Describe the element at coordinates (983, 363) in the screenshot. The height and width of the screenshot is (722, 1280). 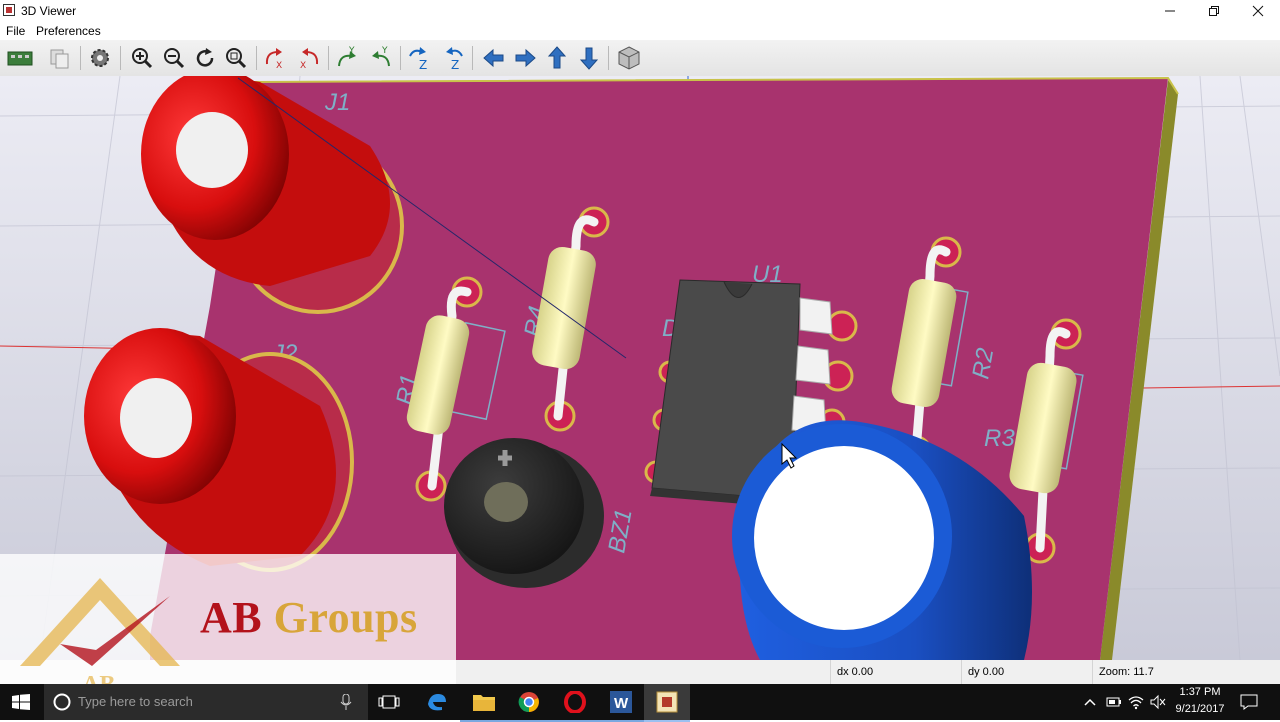
I see `label-r2: R2` at that location.